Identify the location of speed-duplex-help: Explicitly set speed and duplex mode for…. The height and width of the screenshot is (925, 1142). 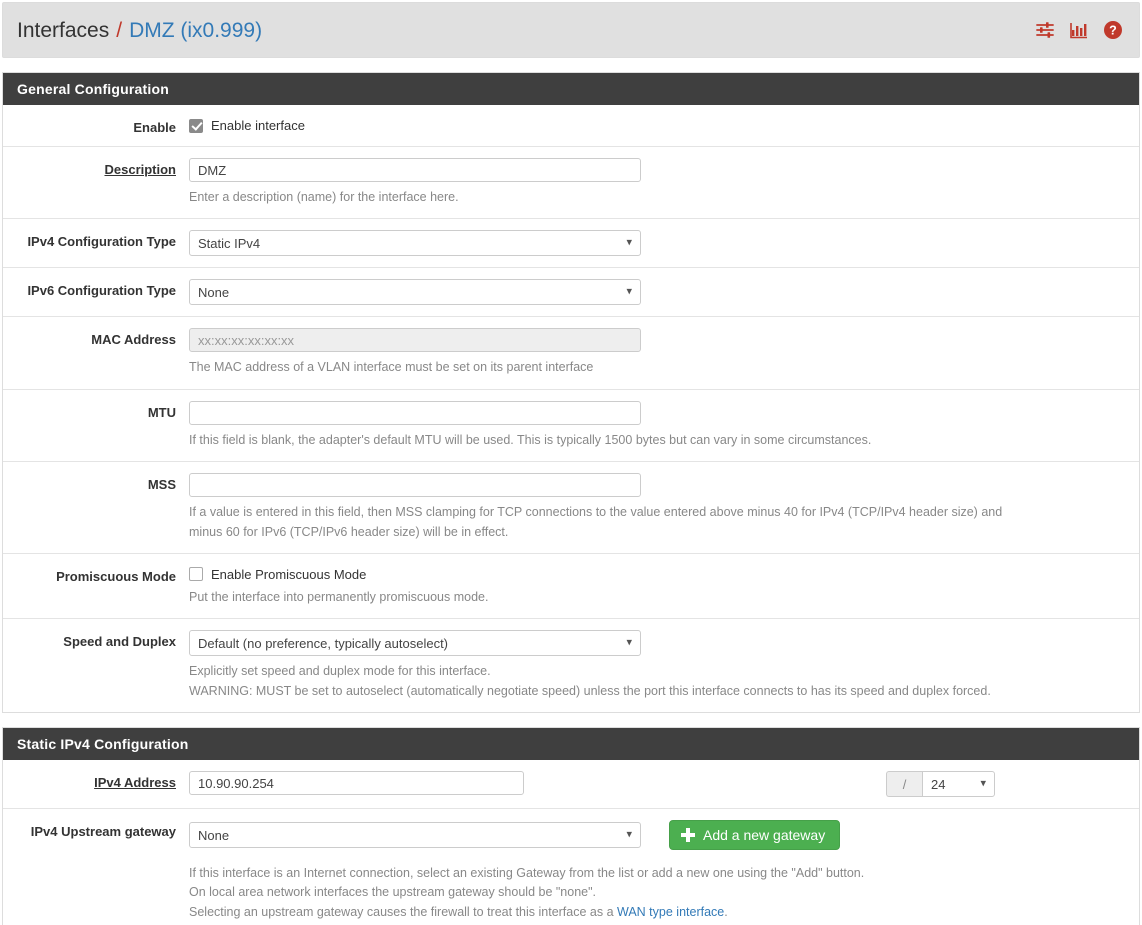
(649, 681).